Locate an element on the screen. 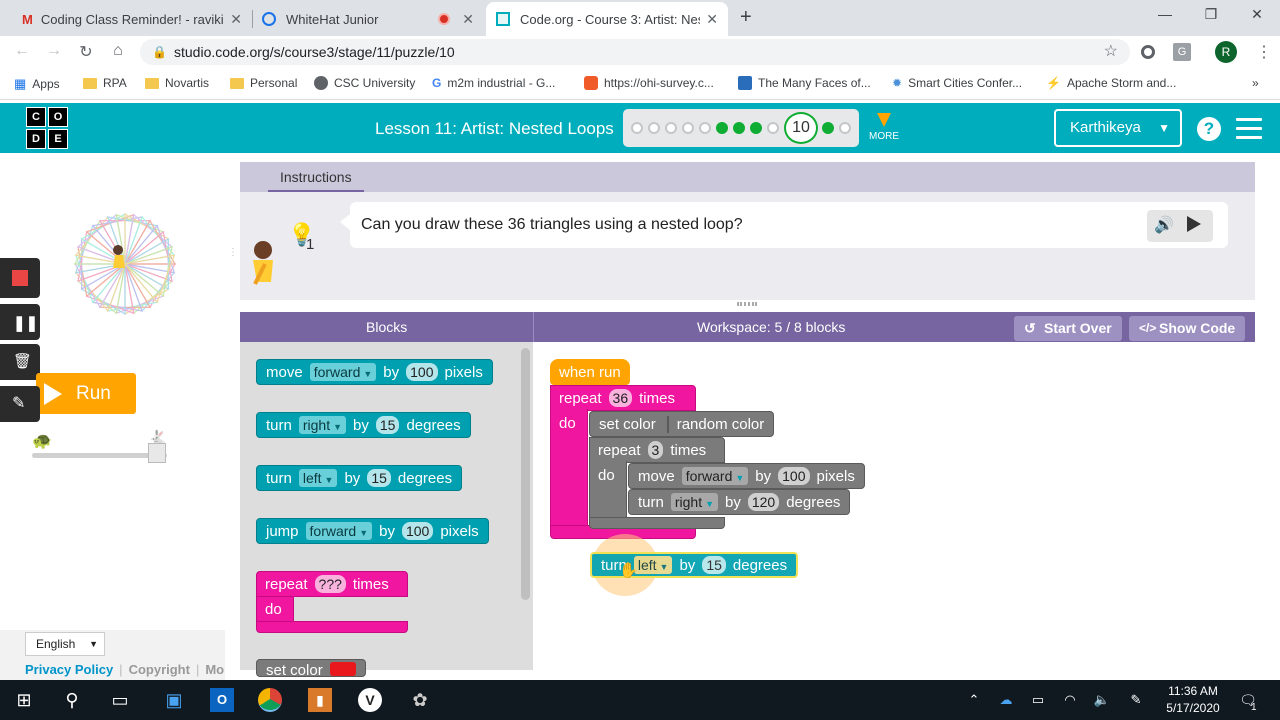 This screenshot has height=720, width=1280. star-icon: ☆ is located at coordinates (1111, 52).